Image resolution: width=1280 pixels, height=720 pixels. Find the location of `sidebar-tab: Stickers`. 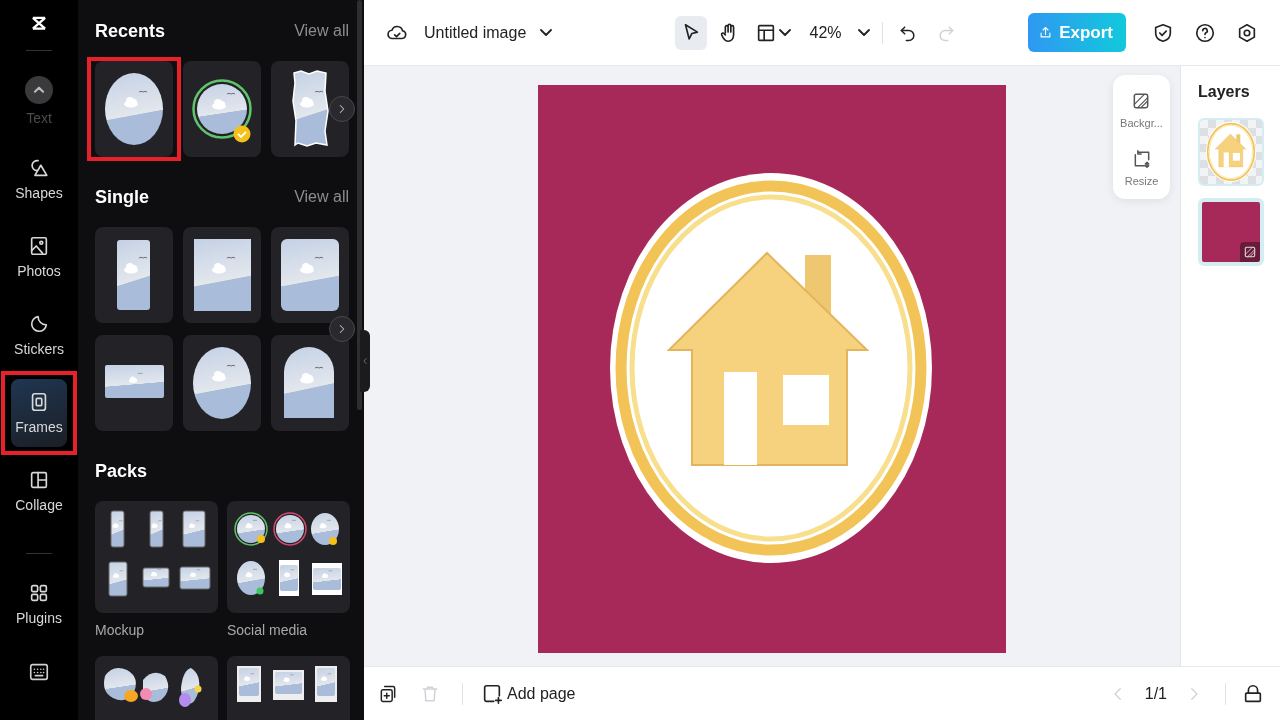

sidebar-tab: Stickers is located at coordinates (39, 335).